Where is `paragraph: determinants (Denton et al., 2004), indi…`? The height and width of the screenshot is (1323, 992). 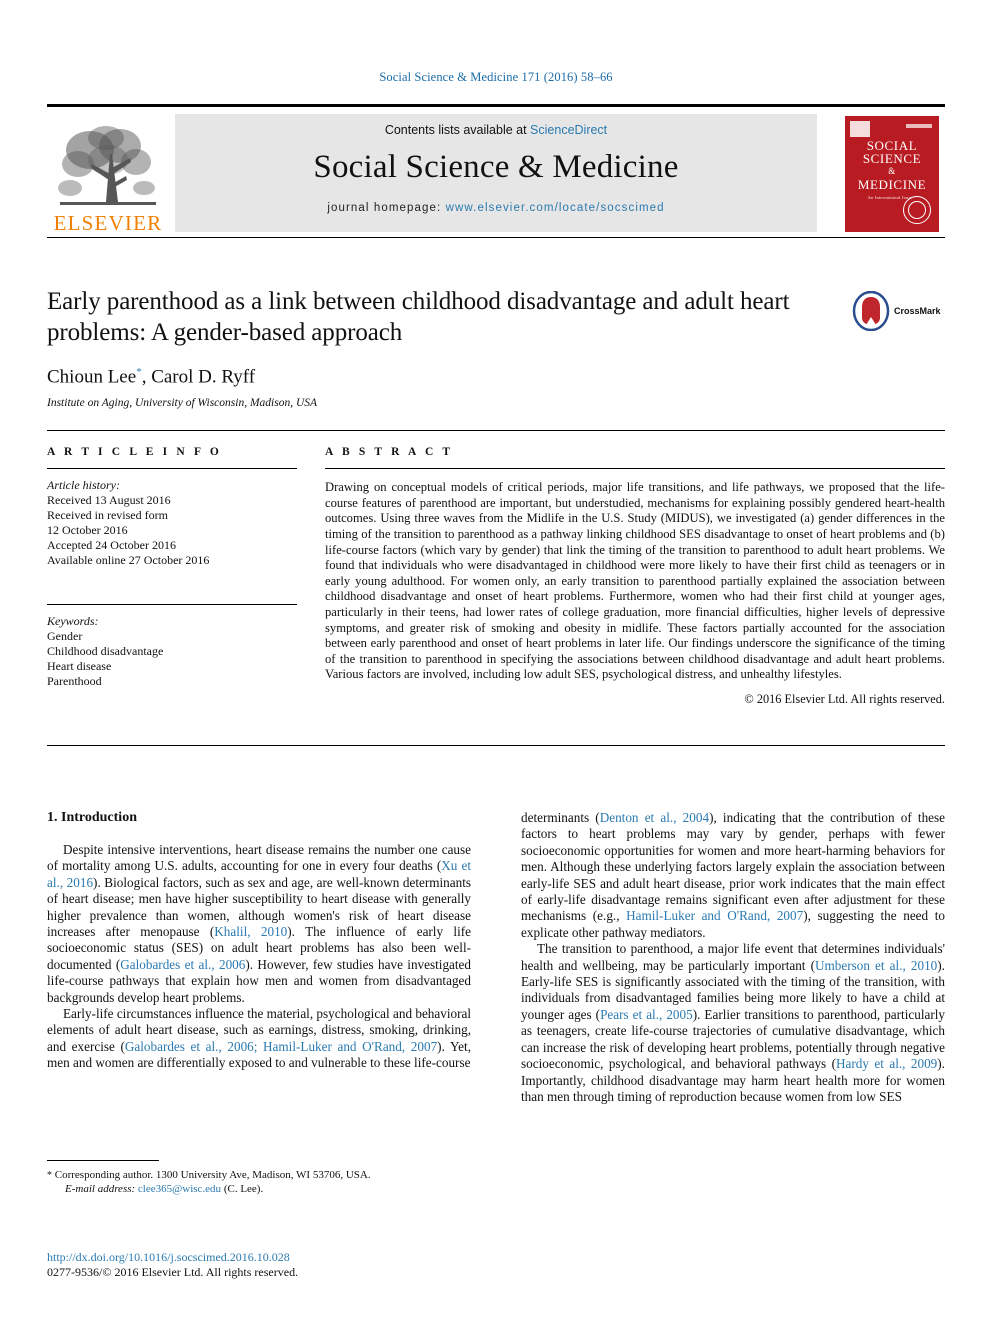 paragraph: determinants (Denton et al., 2004), indi… is located at coordinates (733, 875).